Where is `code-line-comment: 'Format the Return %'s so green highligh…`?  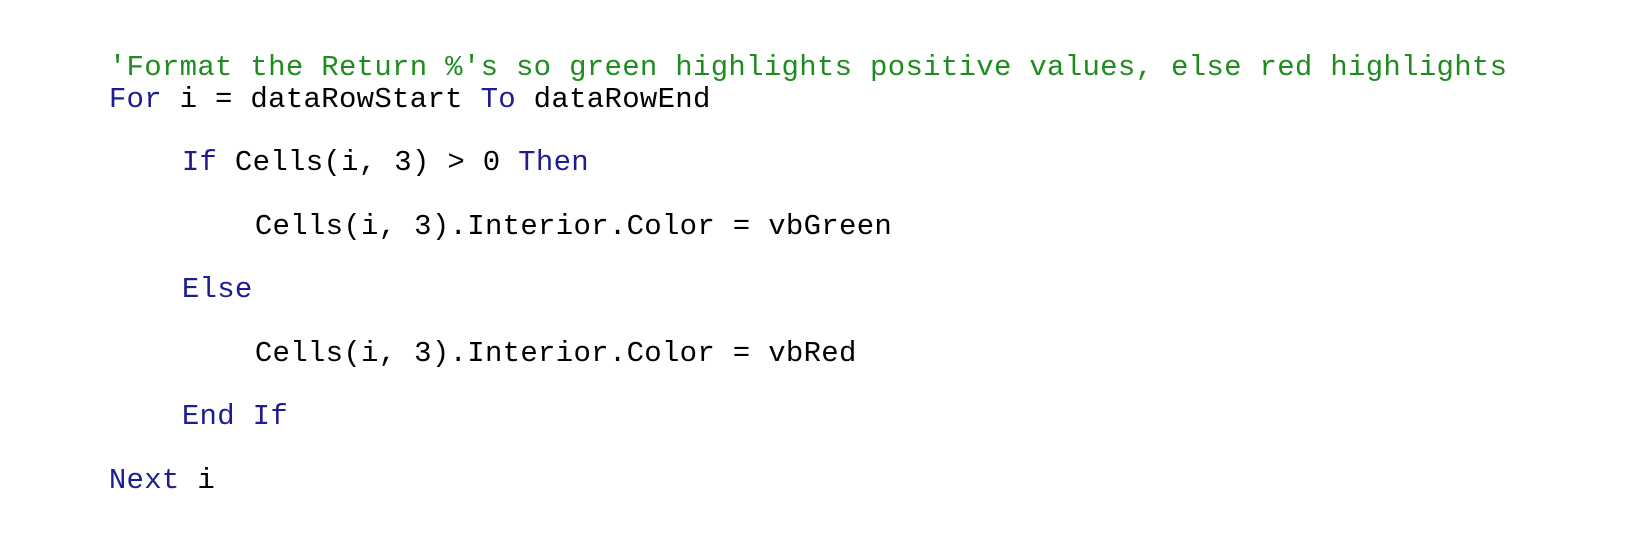
code-line-comment: 'Format the Return %'s so green highligh… is located at coordinates (772, 49).